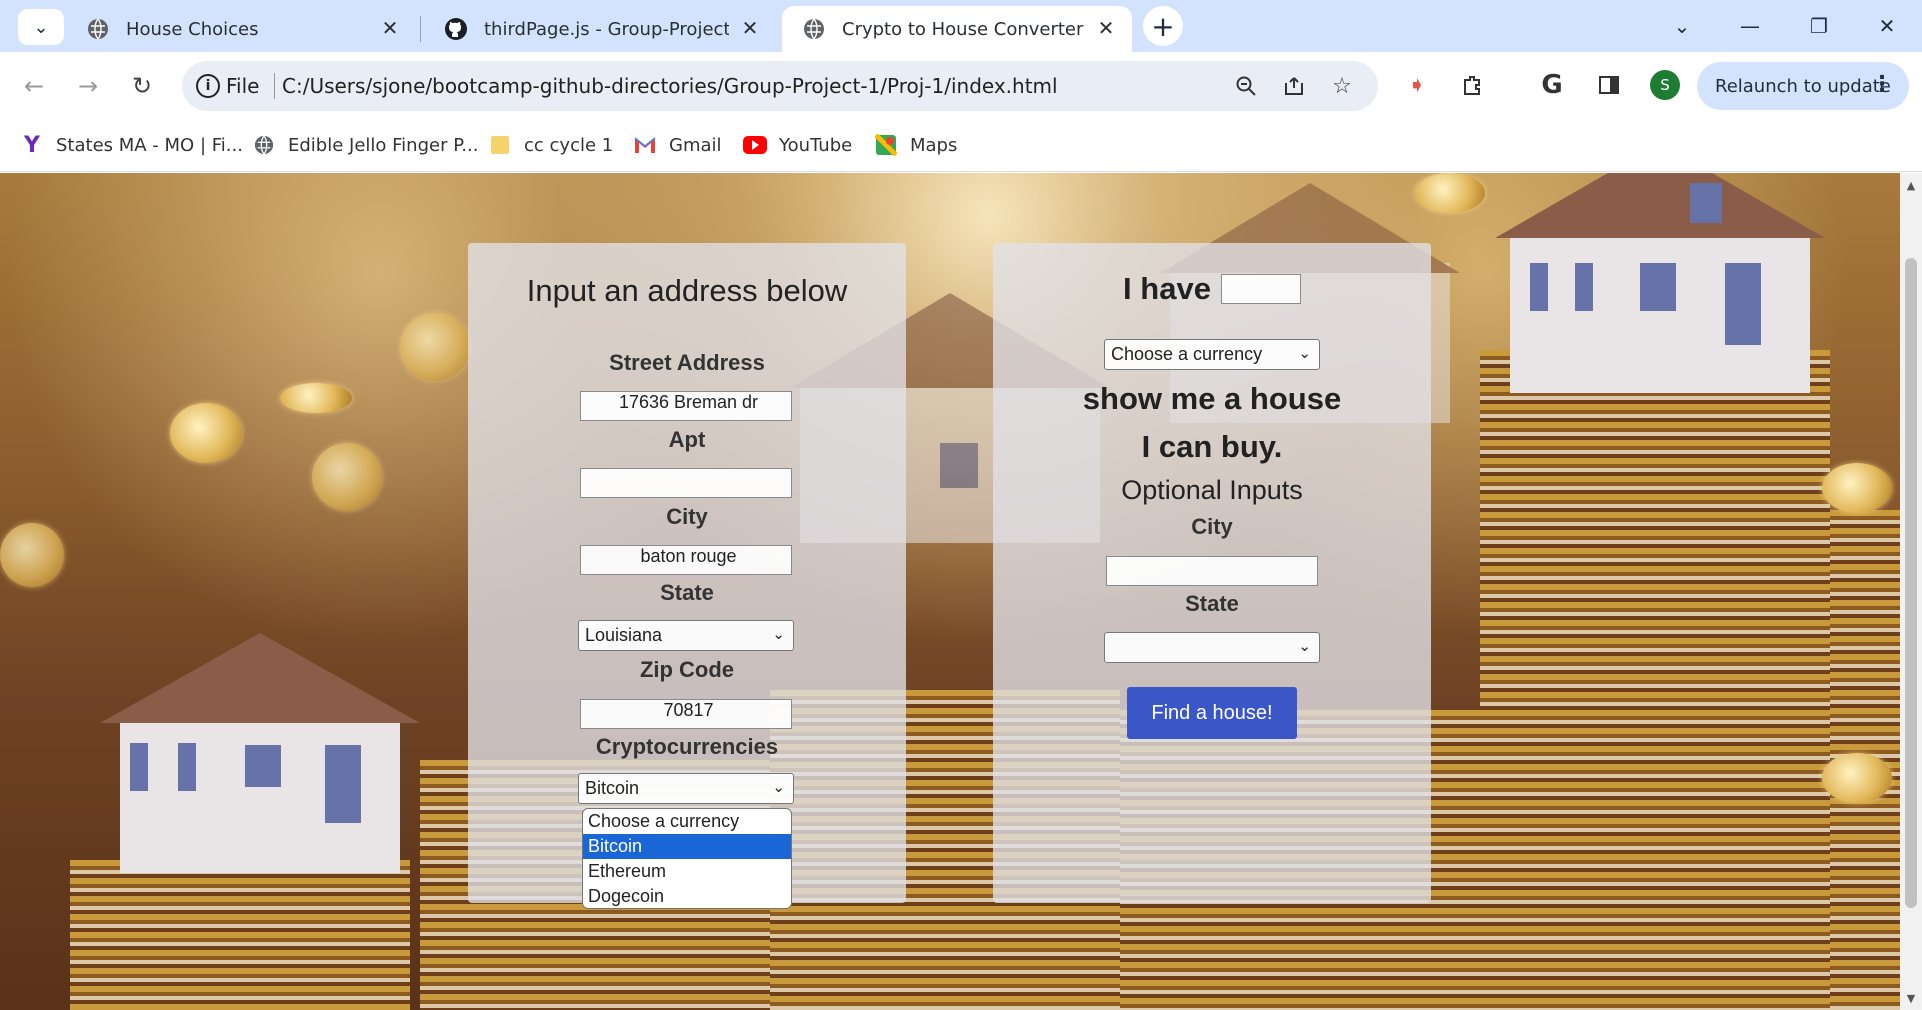  What do you see at coordinates (1212, 526) in the screenshot?
I see `optional-city-label: City` at bounding box center [1212, 526].